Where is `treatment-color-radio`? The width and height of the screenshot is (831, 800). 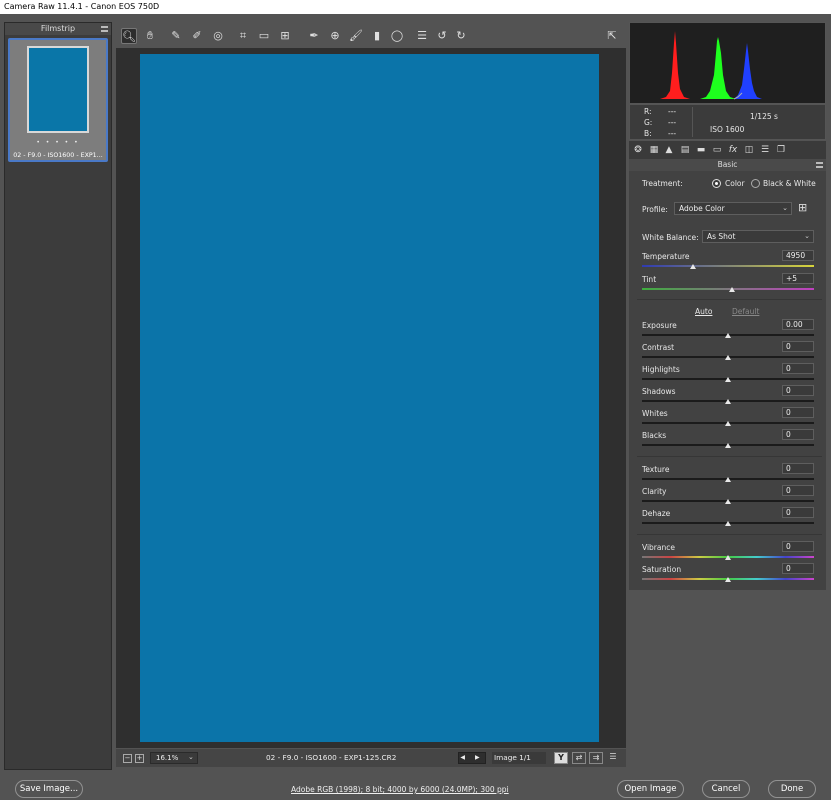
treatment-color-radio is located at coordinates (716, 183).